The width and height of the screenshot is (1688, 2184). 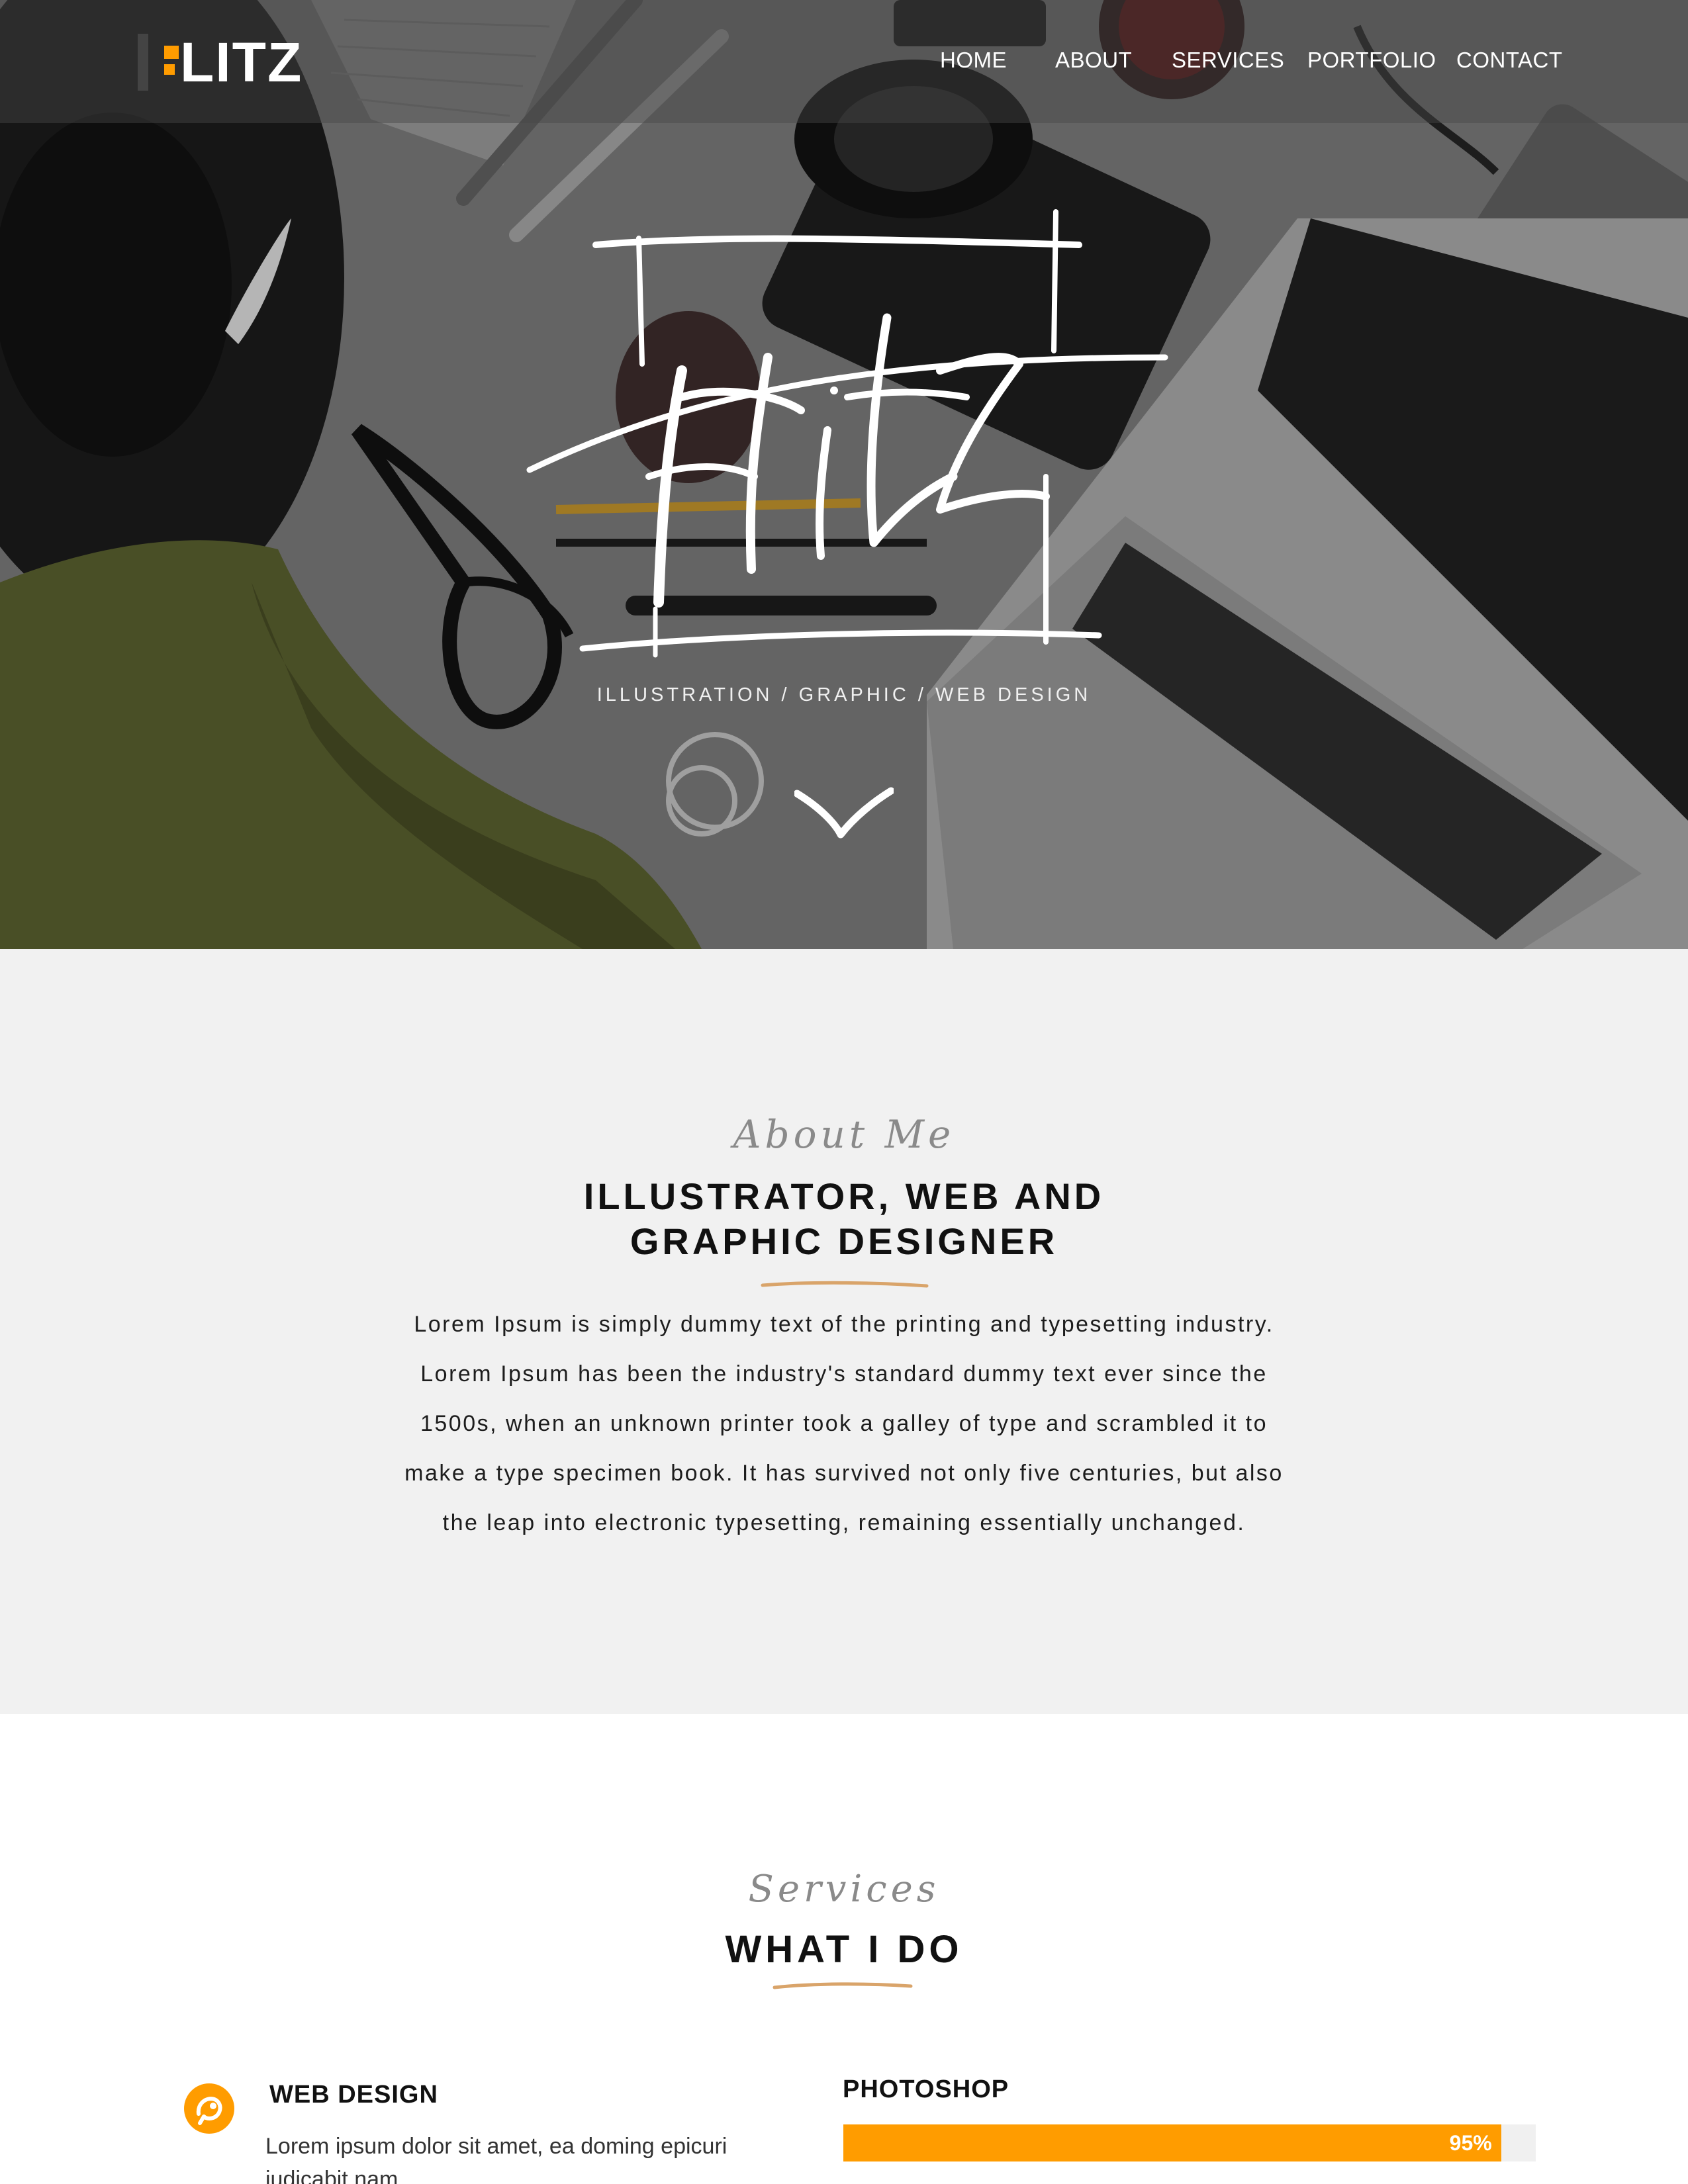 I want to click on nav-services: SERVICES, so click(x=1228, y=61).